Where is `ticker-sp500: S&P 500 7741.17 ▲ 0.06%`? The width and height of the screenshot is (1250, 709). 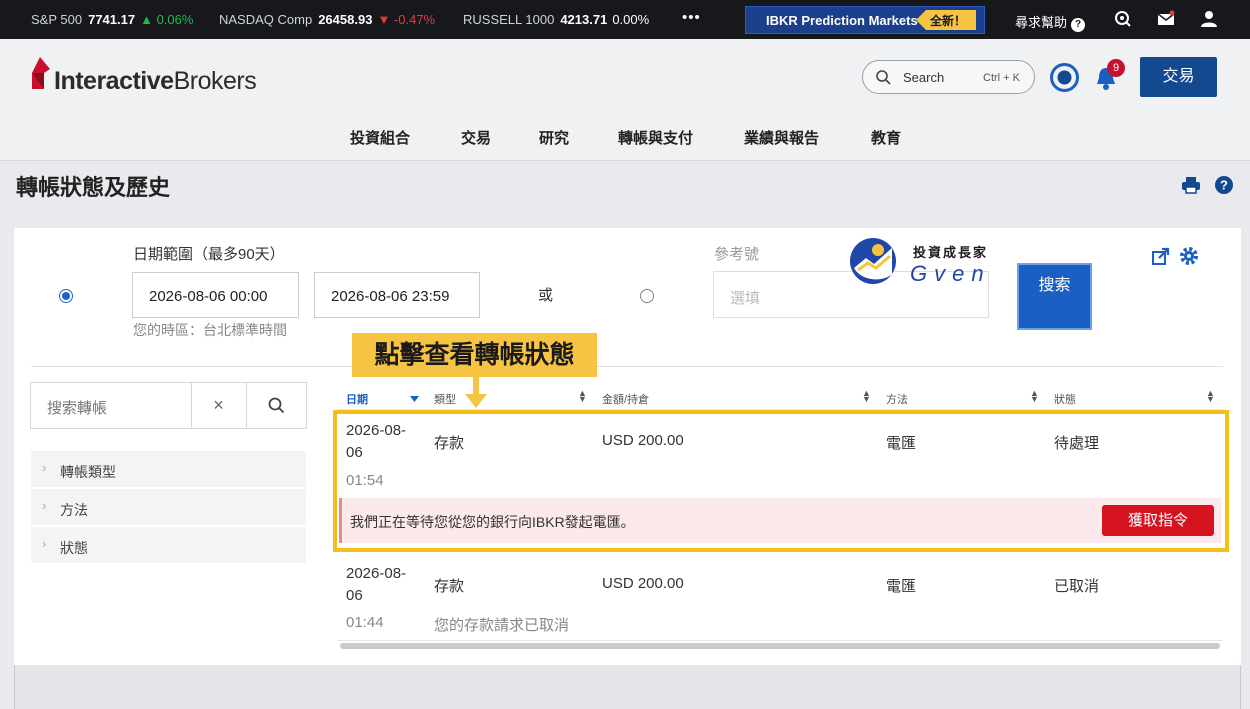
ticker-sp500: S&P 500 7741.17 ▲ 0.06% is located at coordinates (112, 19).